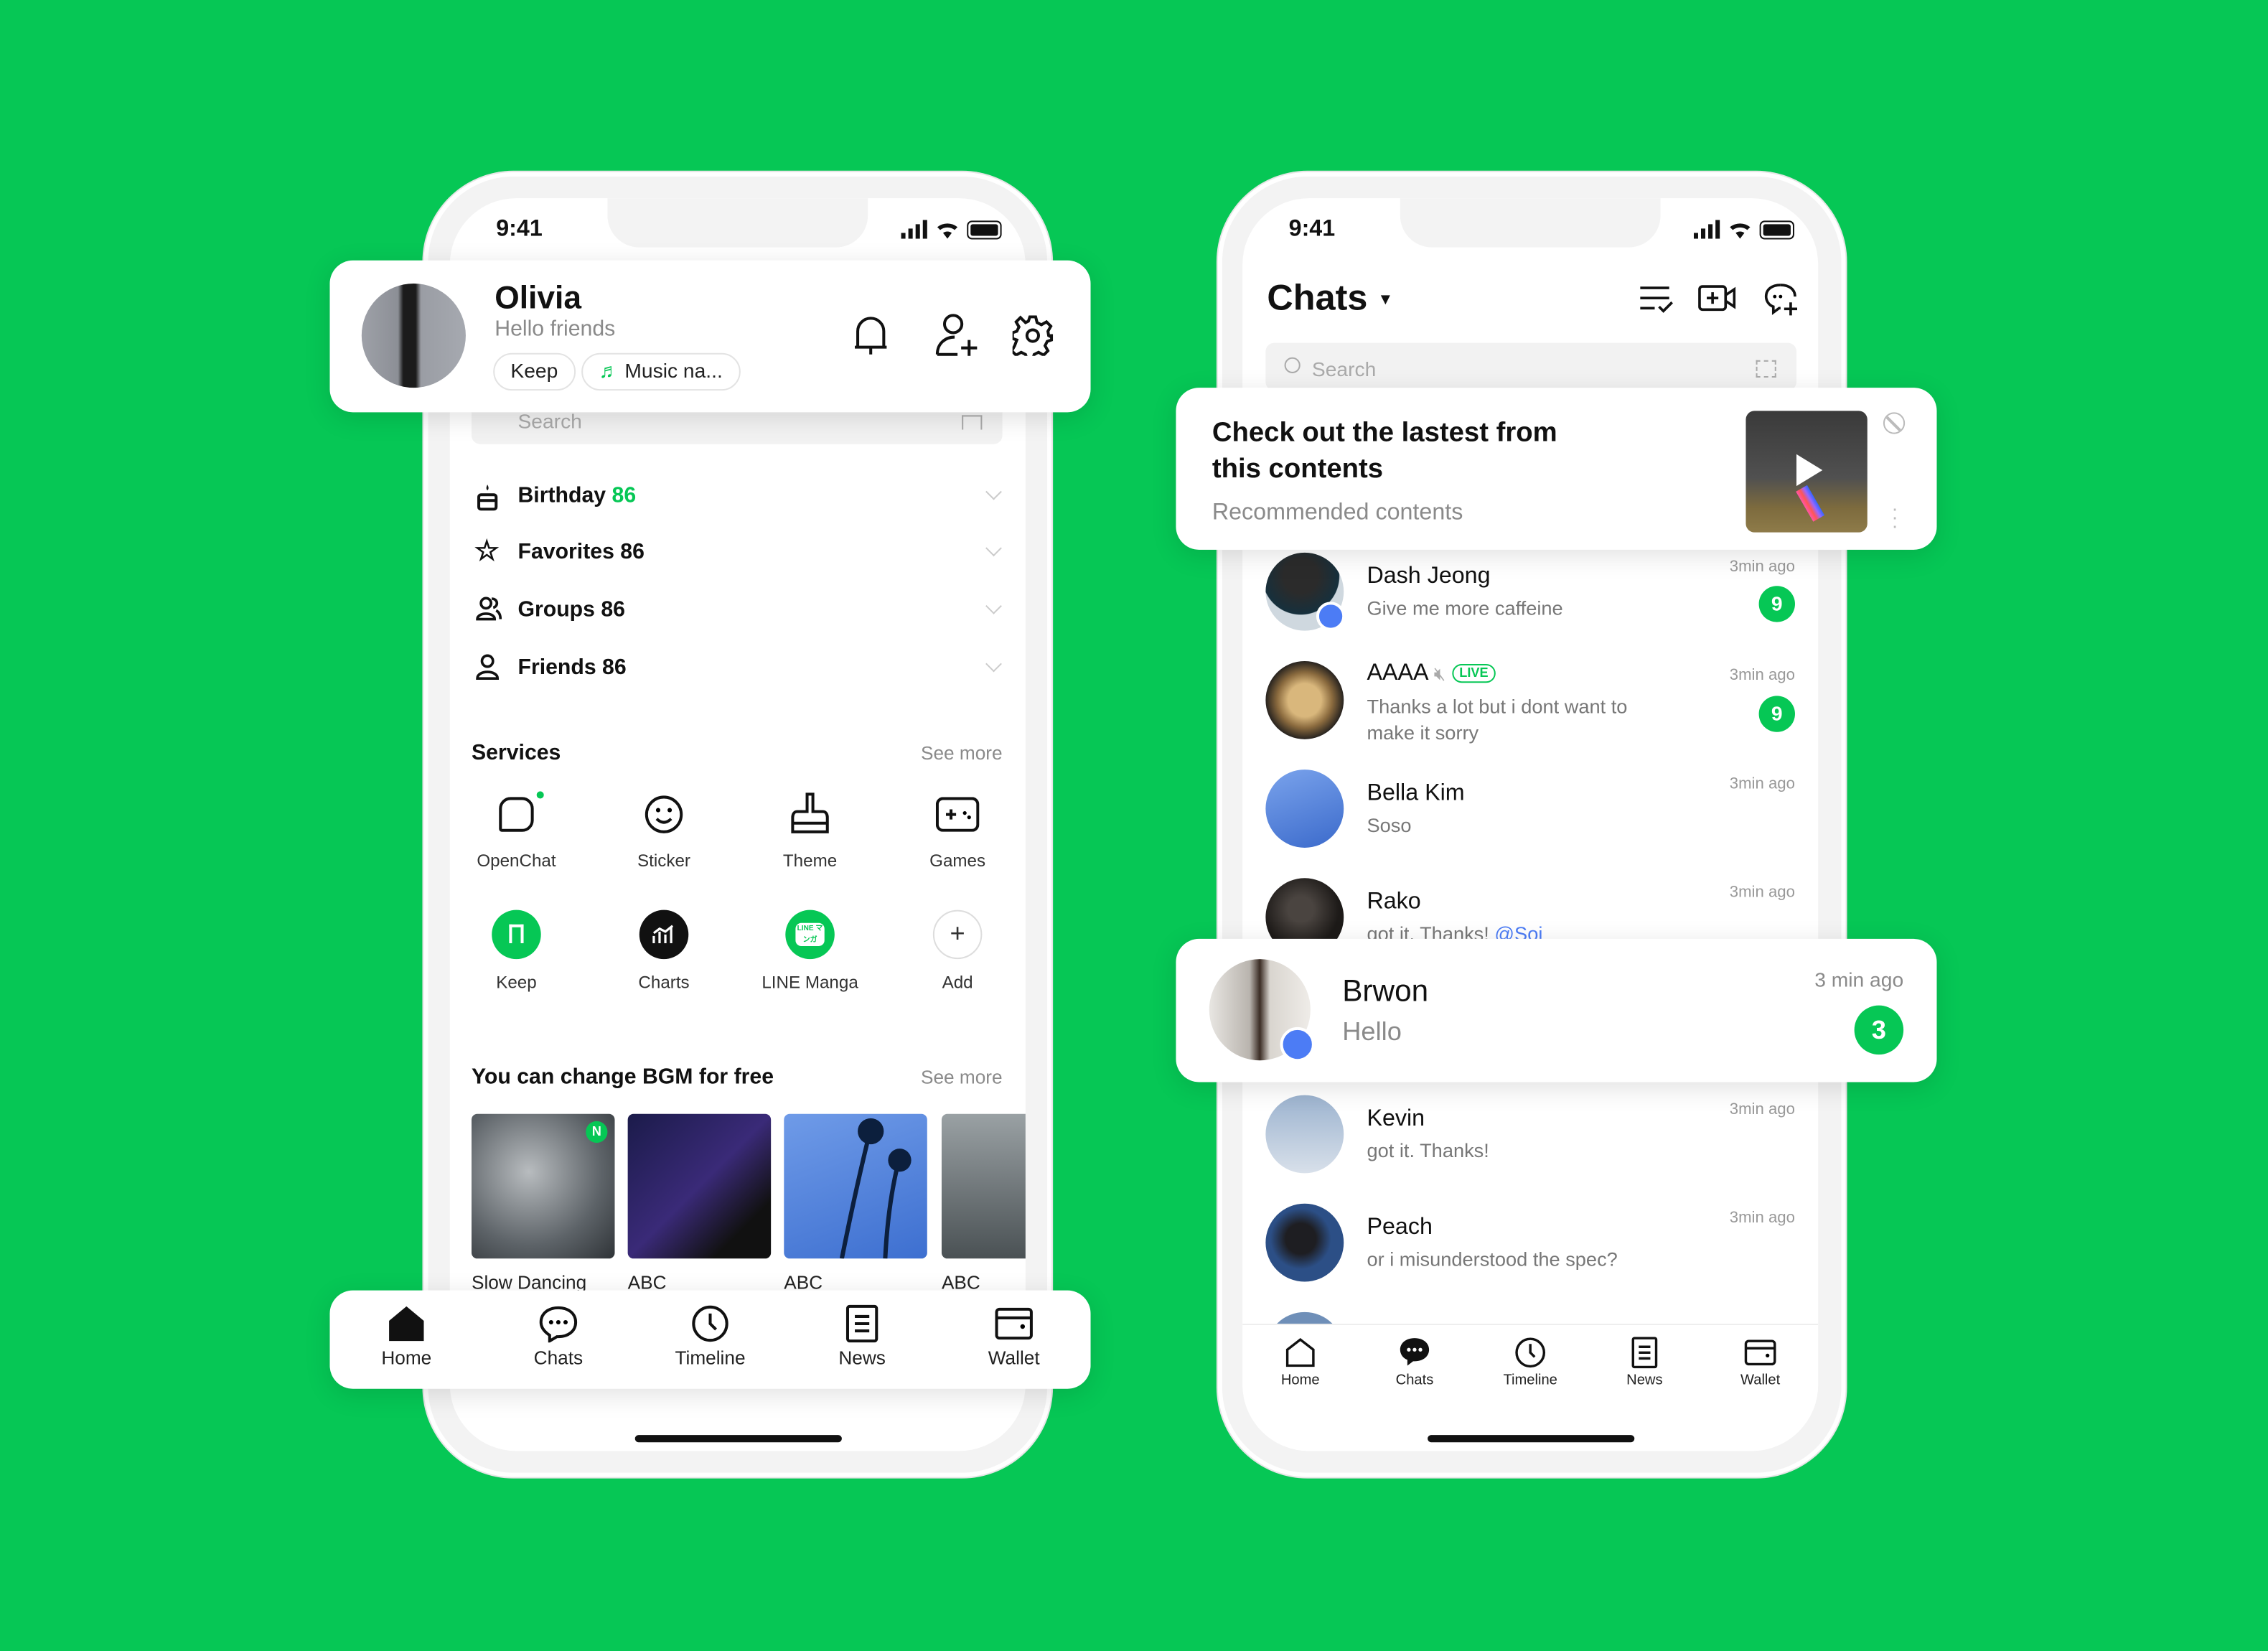 This screenshot has width=2268, height=1651. What do you see at coordinates (1894, 423) in the screenshot?
I see `block-icon` at bounding box center [1894, 423].